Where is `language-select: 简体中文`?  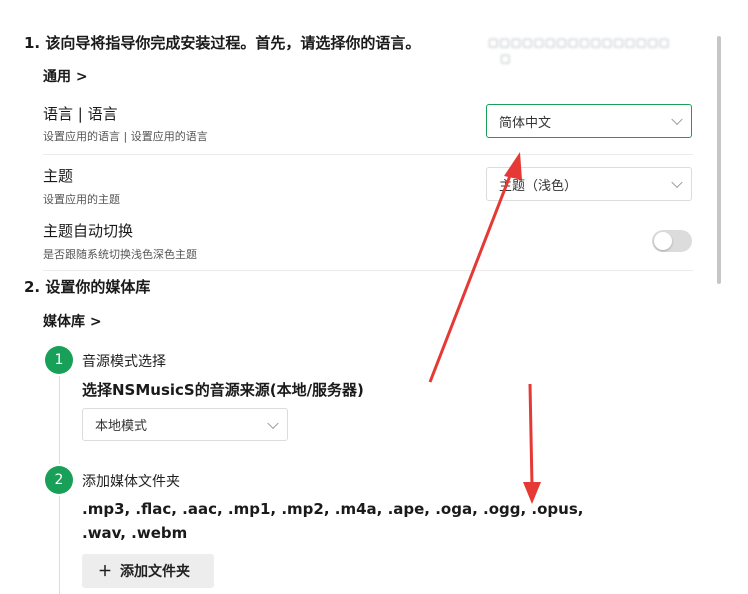
language-select: 简体中文 is located at coordinates (589, 121).